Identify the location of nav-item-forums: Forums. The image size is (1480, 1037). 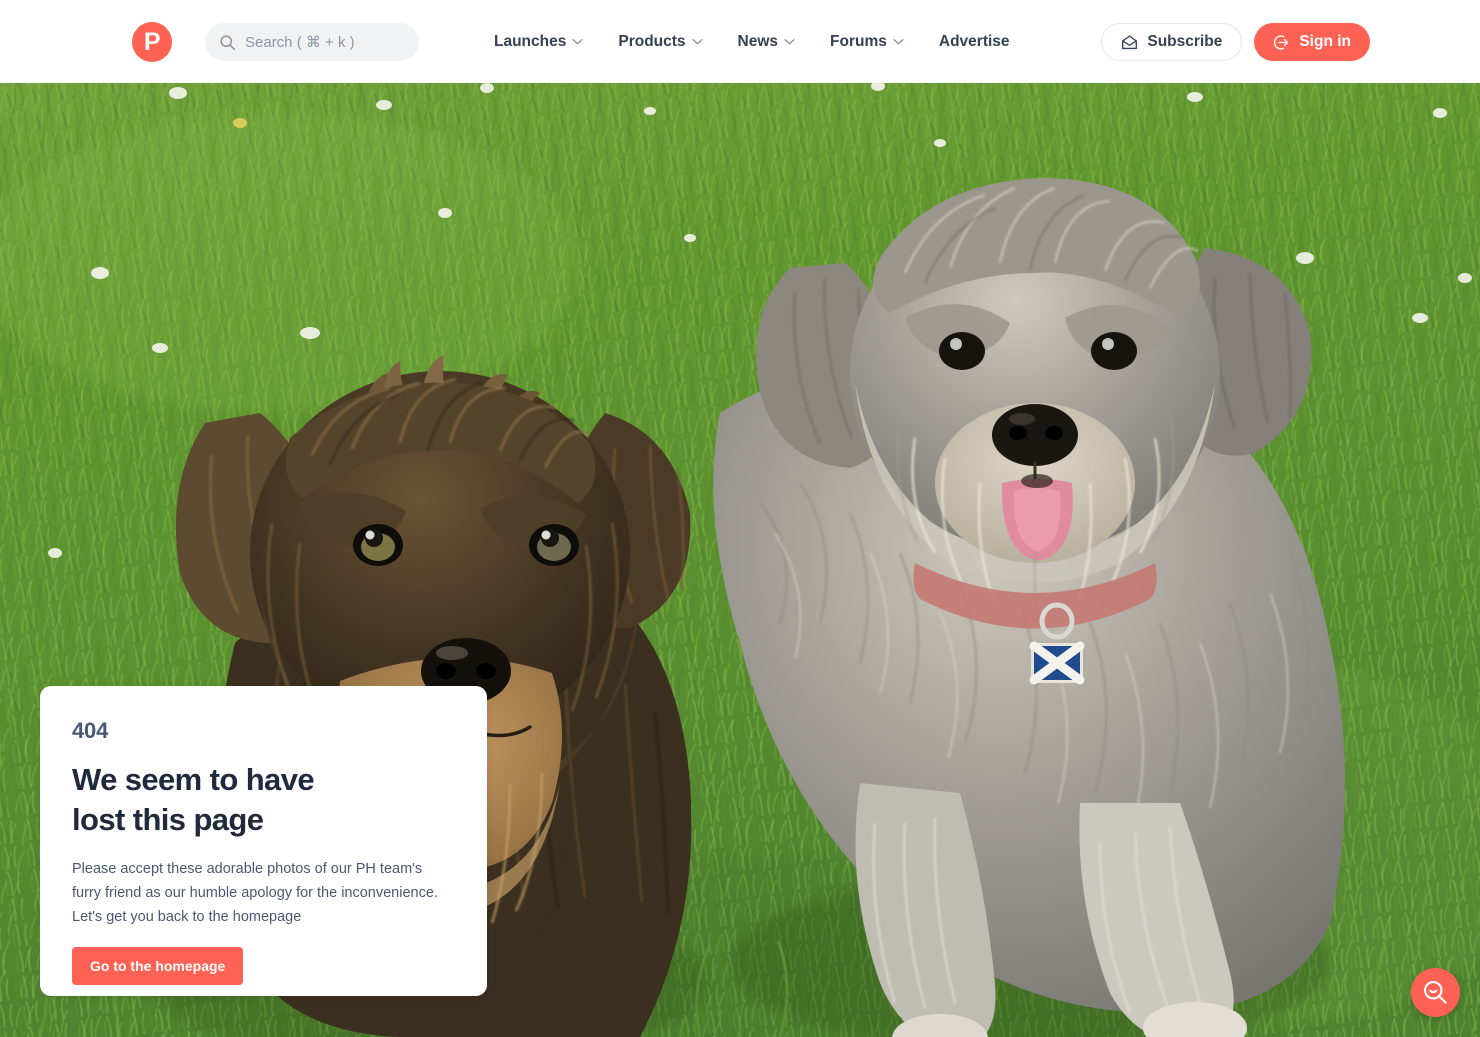
(867, 42).